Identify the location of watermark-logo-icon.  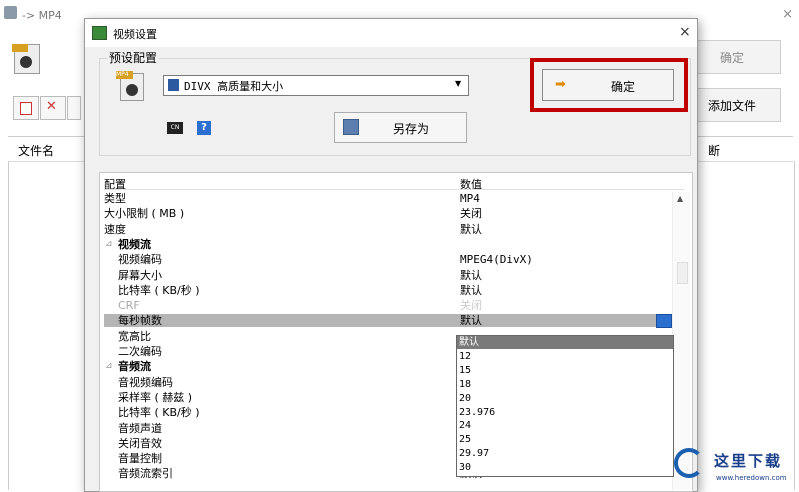
(689, 463).